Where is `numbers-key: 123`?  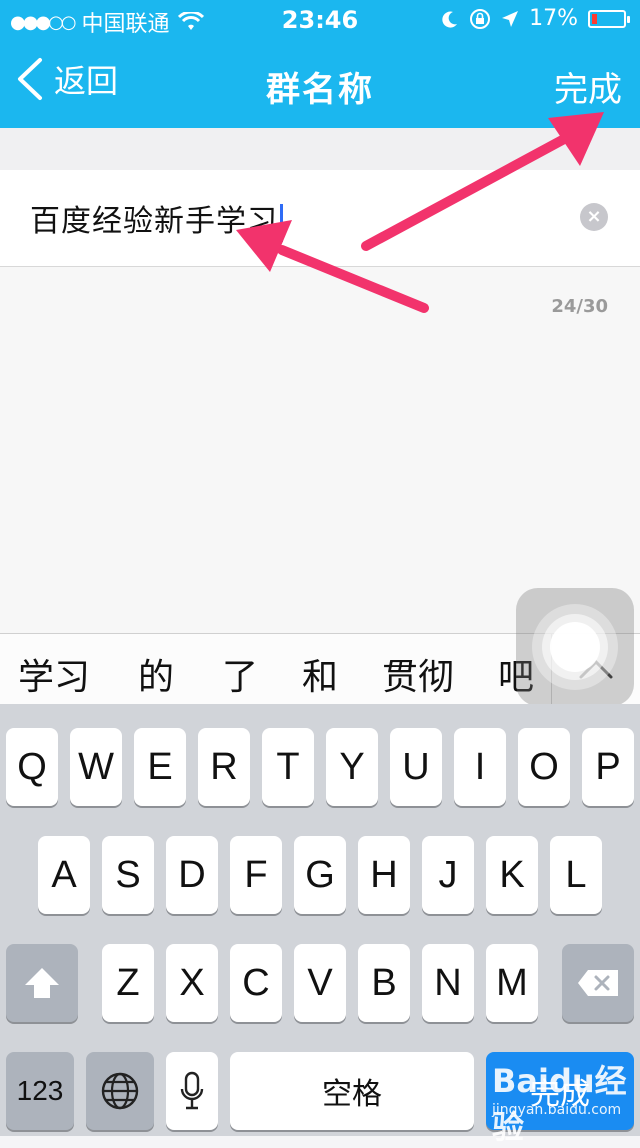 numbers-key: 123 is located at coordinates (40, 1091).